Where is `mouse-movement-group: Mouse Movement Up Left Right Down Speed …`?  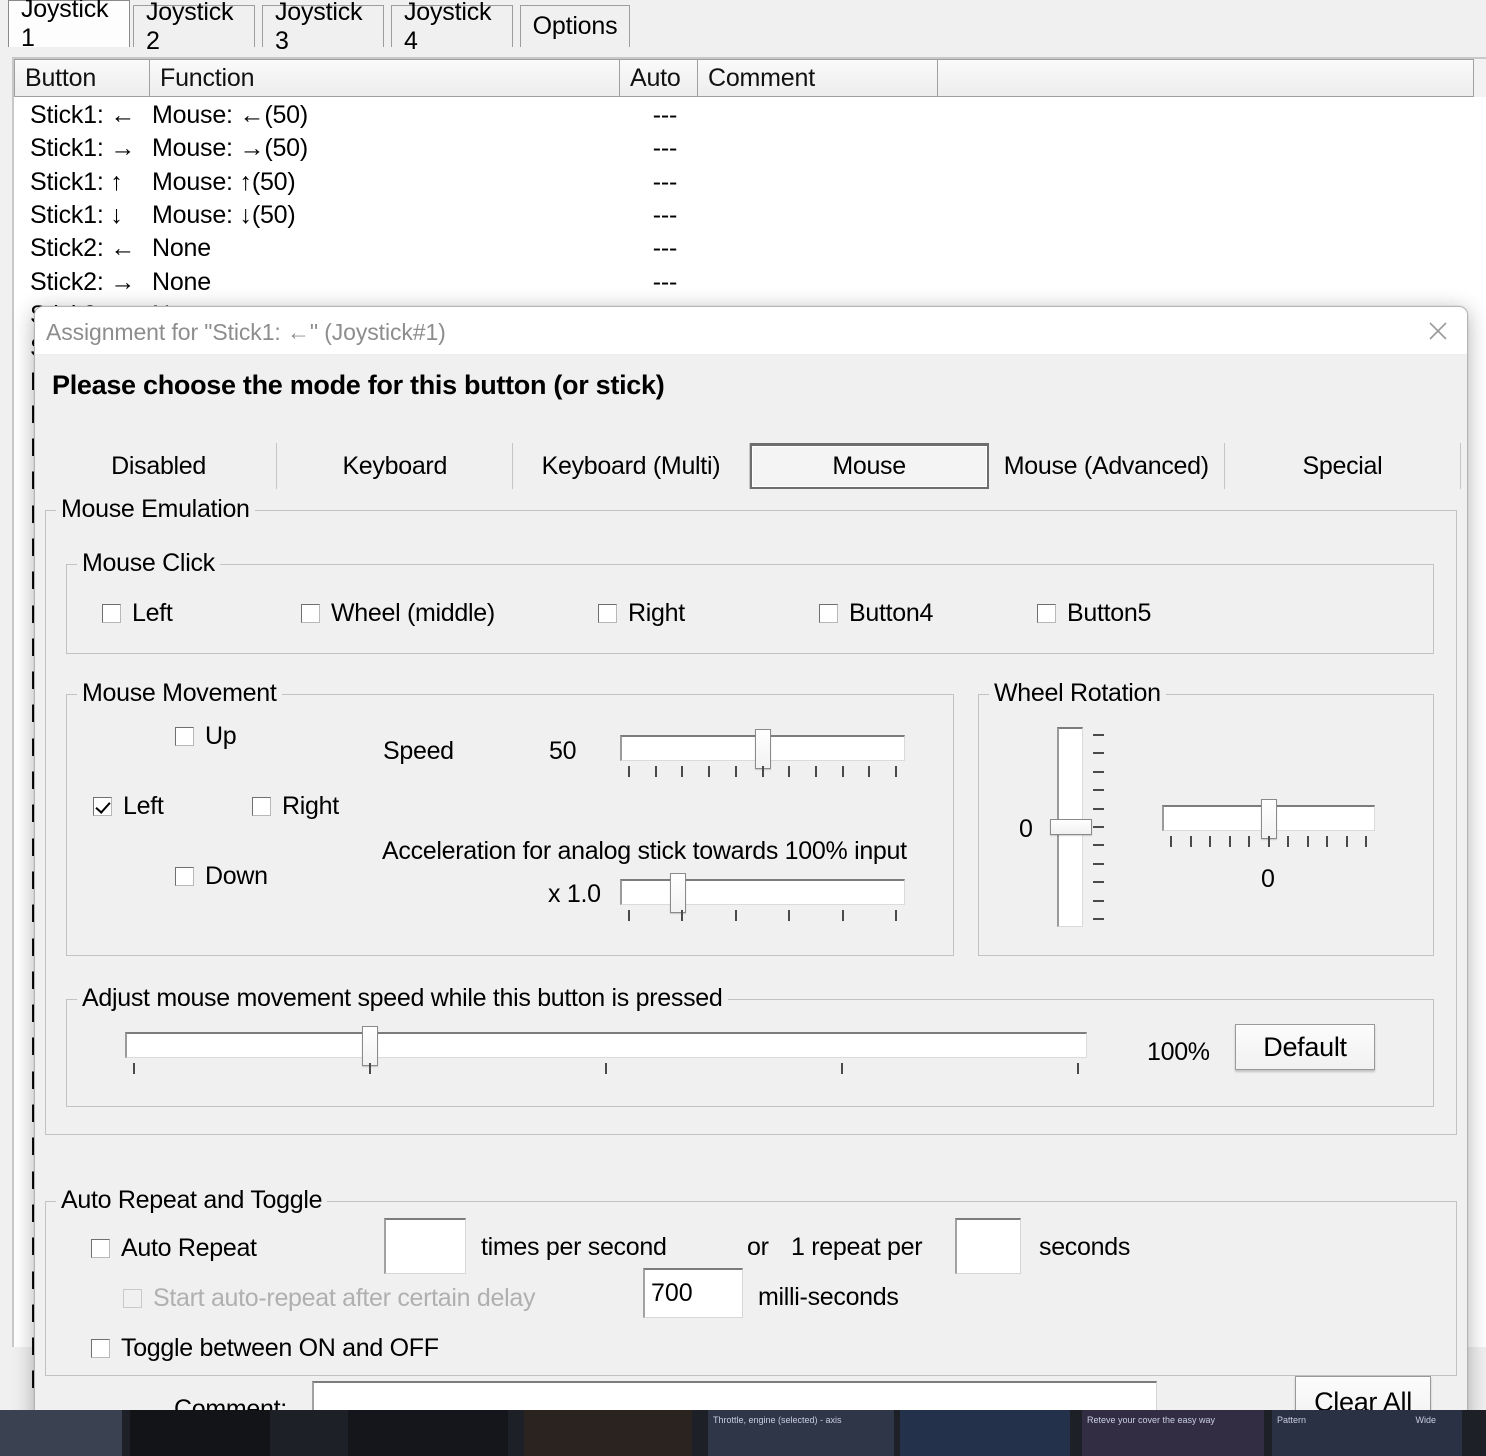
mouse-movement-group: Mouse Movement Up Left Right Down Speed … is located at coordinates (510, 817).